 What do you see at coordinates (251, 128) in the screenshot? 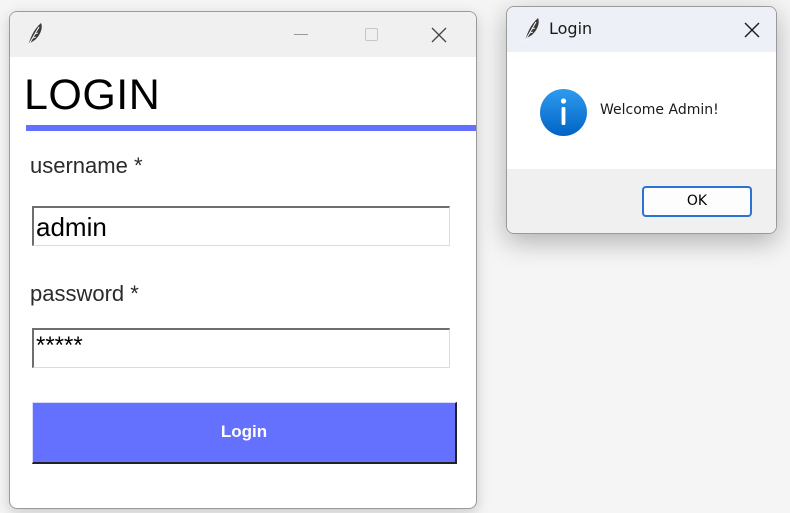
I see `heading-underline` at bounding box center [251, 128].